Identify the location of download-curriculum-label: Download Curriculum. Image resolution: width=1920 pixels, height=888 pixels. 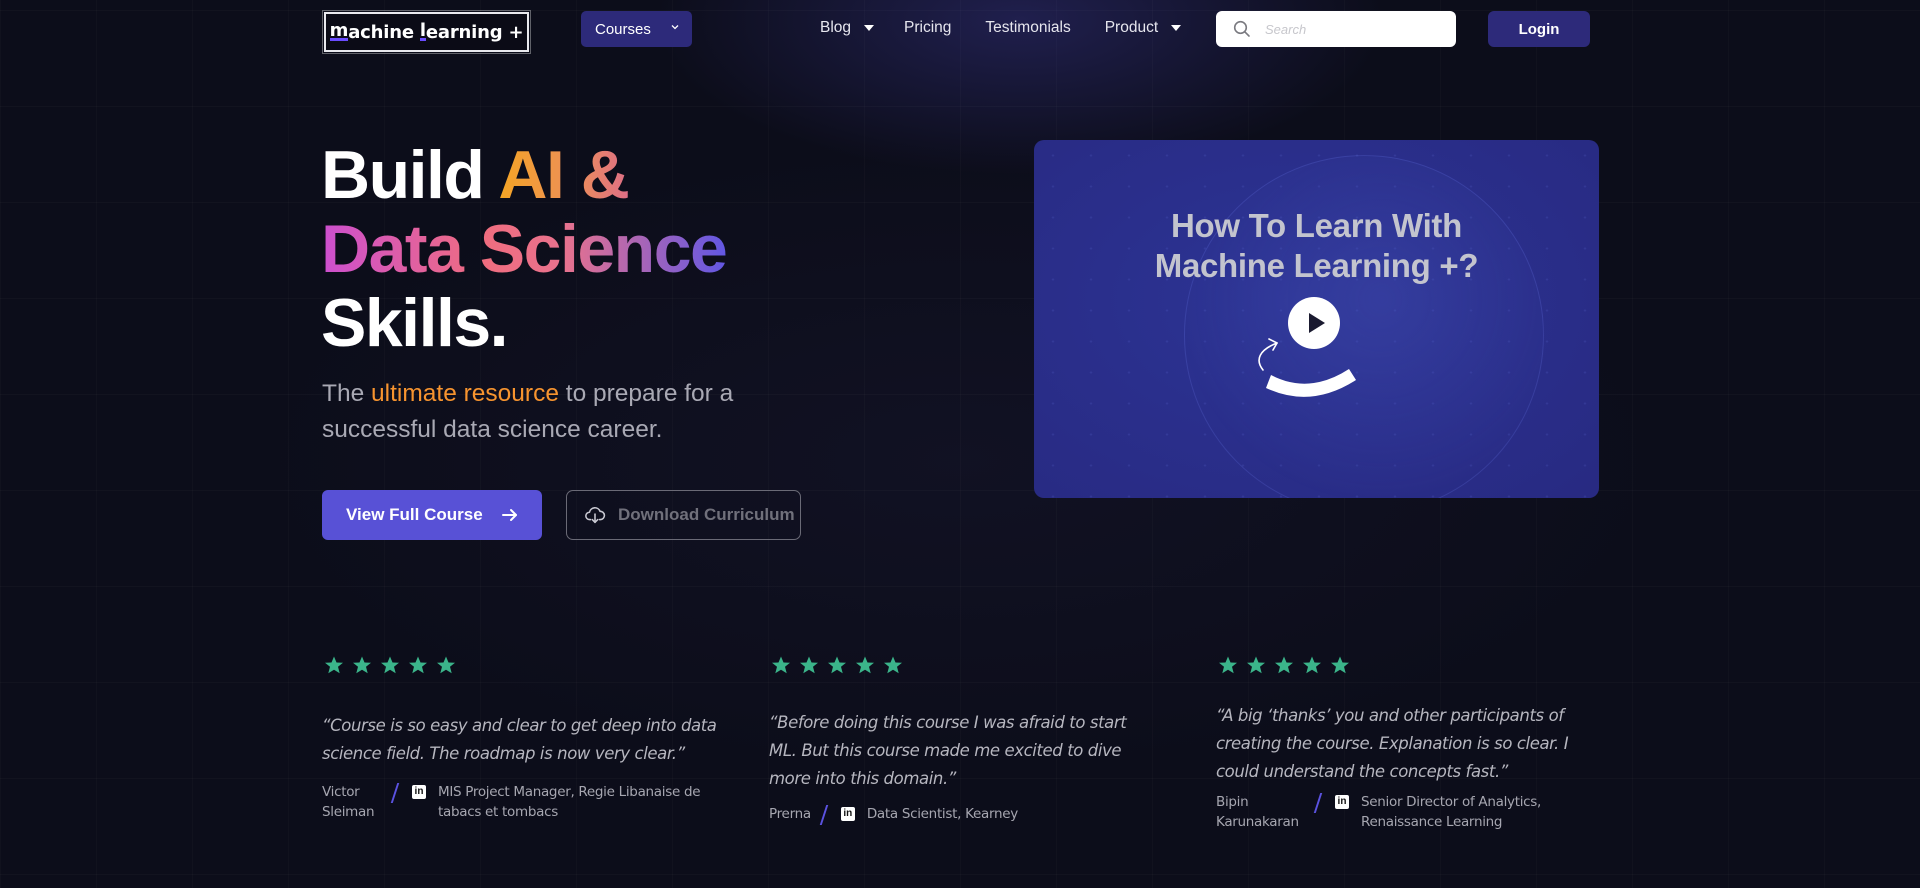
(706, 514).